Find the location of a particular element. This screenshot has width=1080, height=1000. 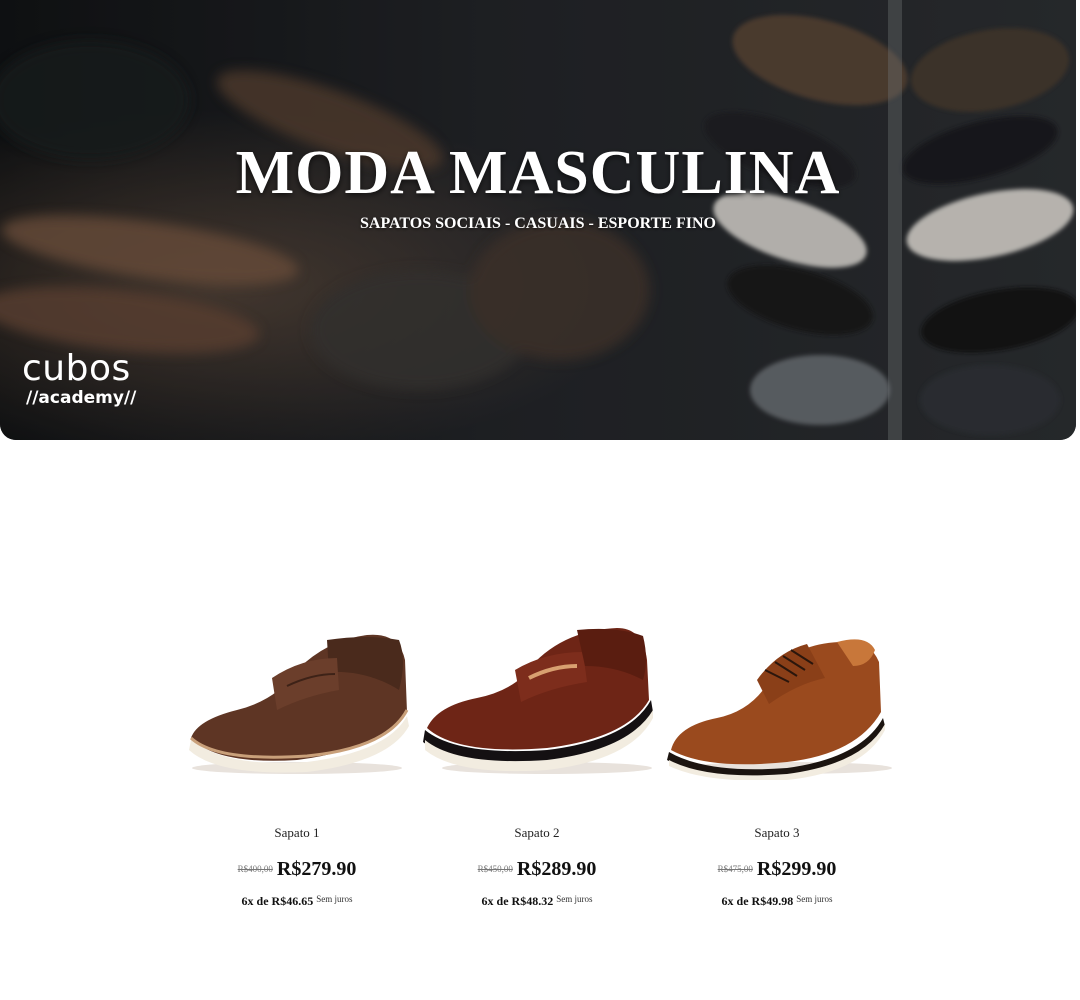

product-name: Sapato 1 is located at coordinates (297, 833).